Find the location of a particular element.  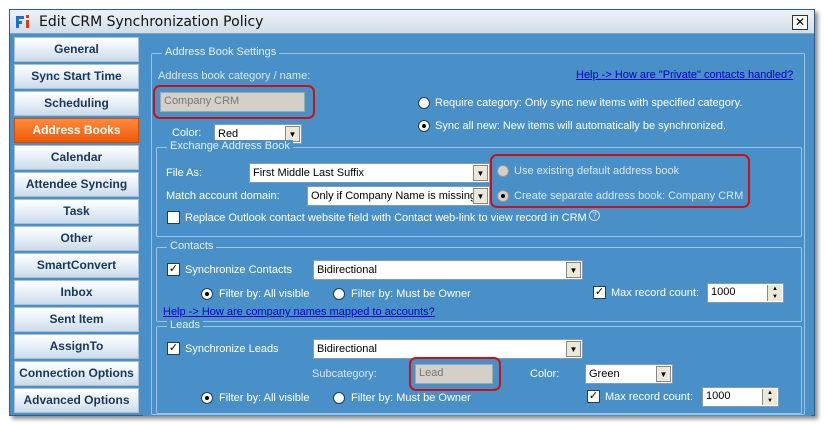

subcategory-label: Subcategory: is located at coordinates (344, 374).